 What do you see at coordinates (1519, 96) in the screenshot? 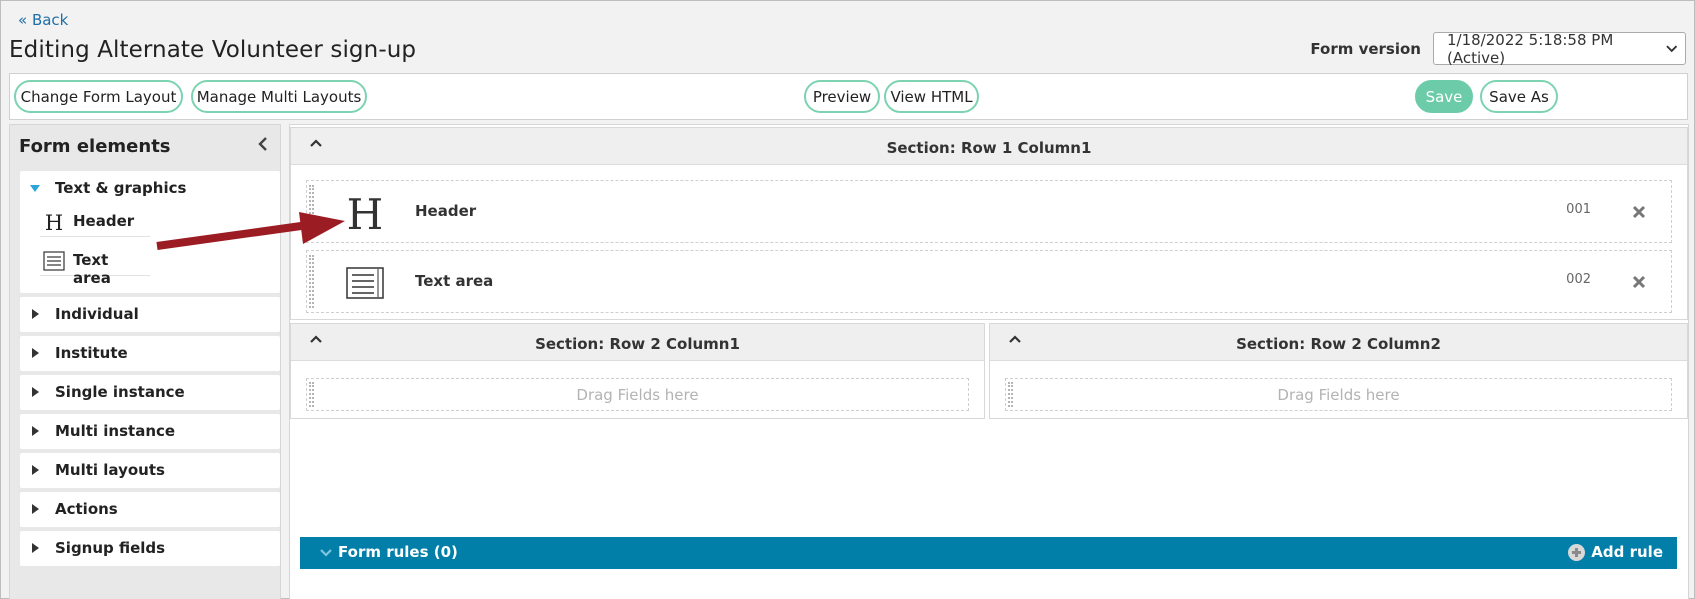
I see `save-as-button: Save As` at bounding box center [1519, 96].